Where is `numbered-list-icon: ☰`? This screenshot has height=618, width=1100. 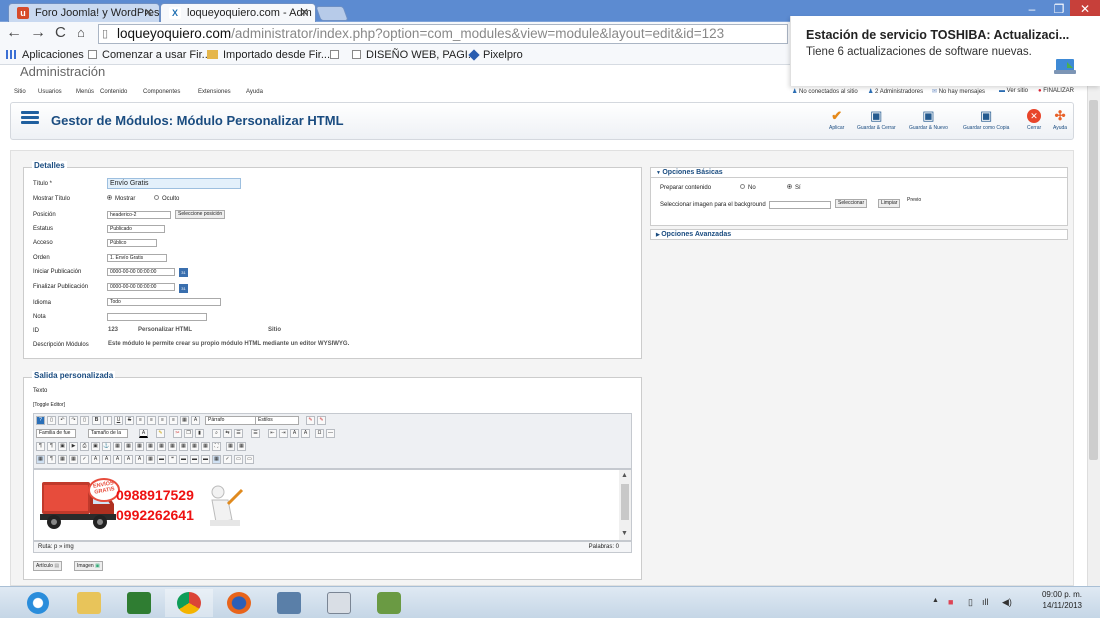
numbered-list-icon: ☰ is located at coordinates (255, 433).